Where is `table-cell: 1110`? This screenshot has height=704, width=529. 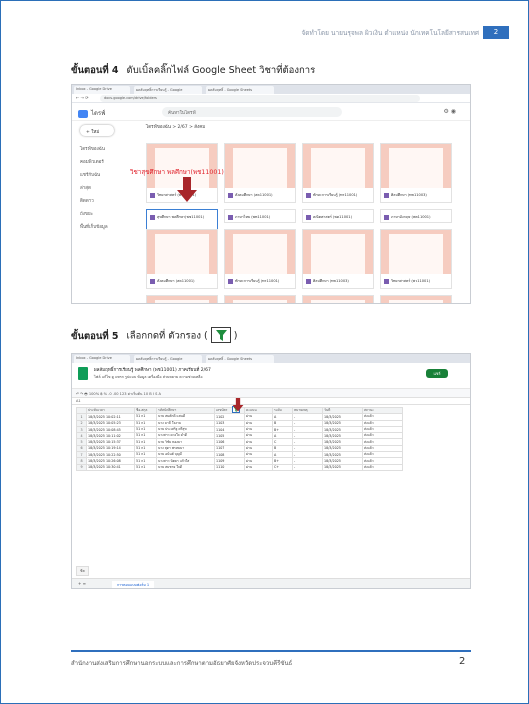
table-cell: 1110 is located at coordinates (229, 467).